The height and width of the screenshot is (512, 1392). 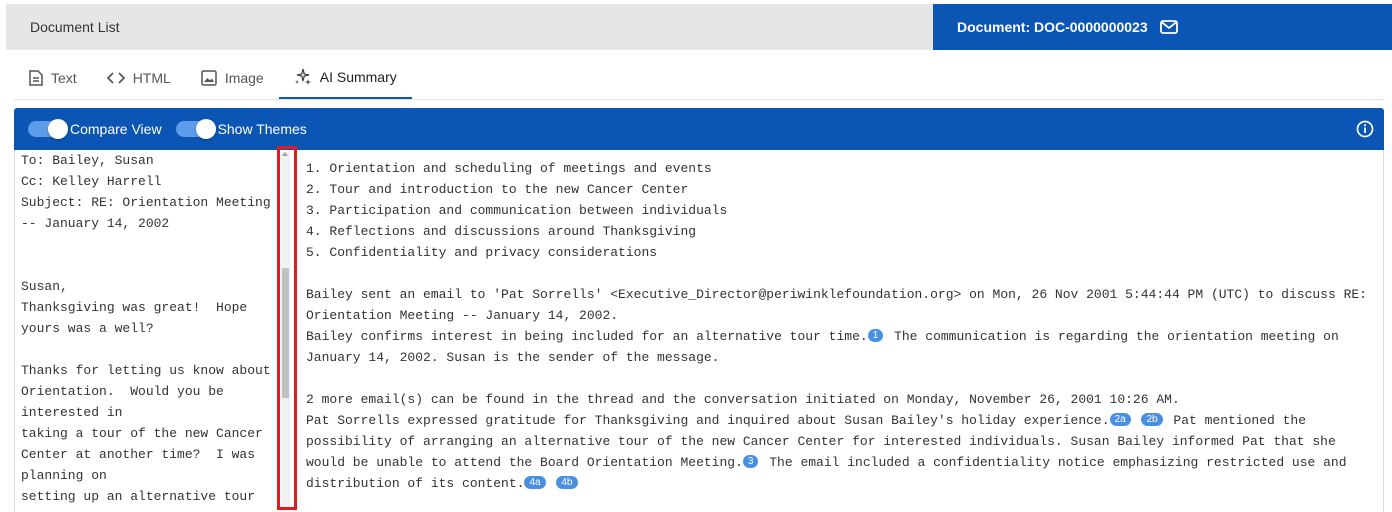 I want to click on show-themes-switch, so click(x=195, y=129).